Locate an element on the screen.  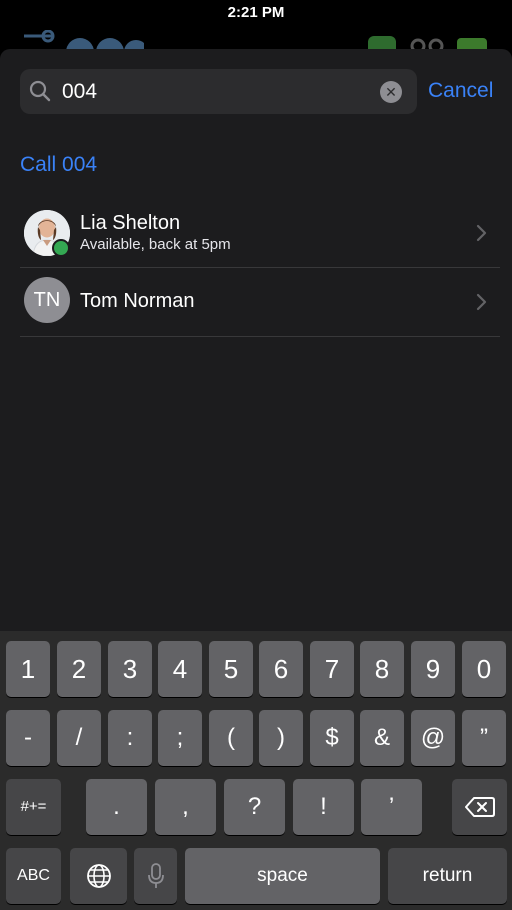
globe-icon is located at coordinates (98, 876).